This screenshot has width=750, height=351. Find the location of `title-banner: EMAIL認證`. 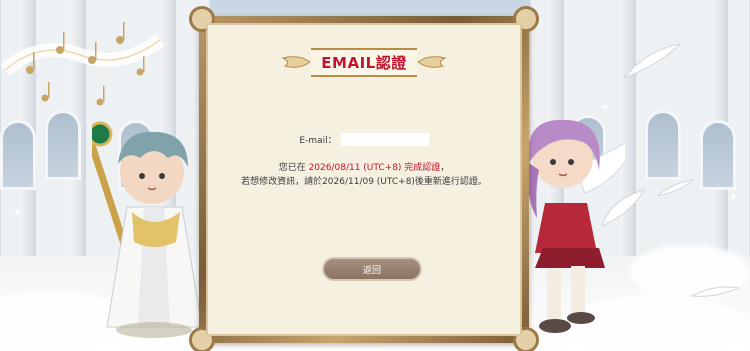

title-banner: EMAIL認證 is located at coordinates (364, 62).